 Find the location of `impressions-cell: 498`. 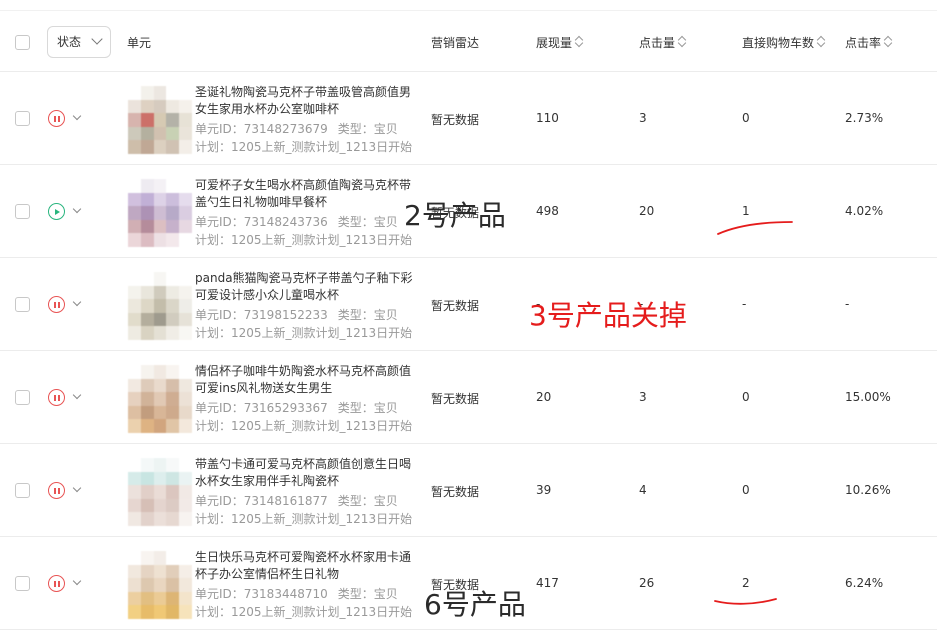

impressions-cell: 498 is located at coordinates (547, 211).